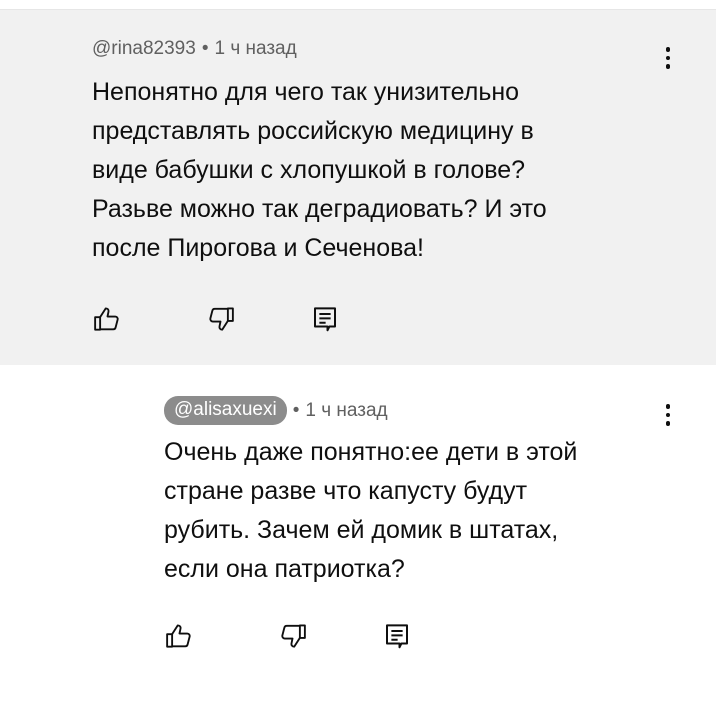 The width and height of the screenshot is (716, 706). Describe the element at coordinates (358, 5) in the screenshot. I see `top-divider` at that location.